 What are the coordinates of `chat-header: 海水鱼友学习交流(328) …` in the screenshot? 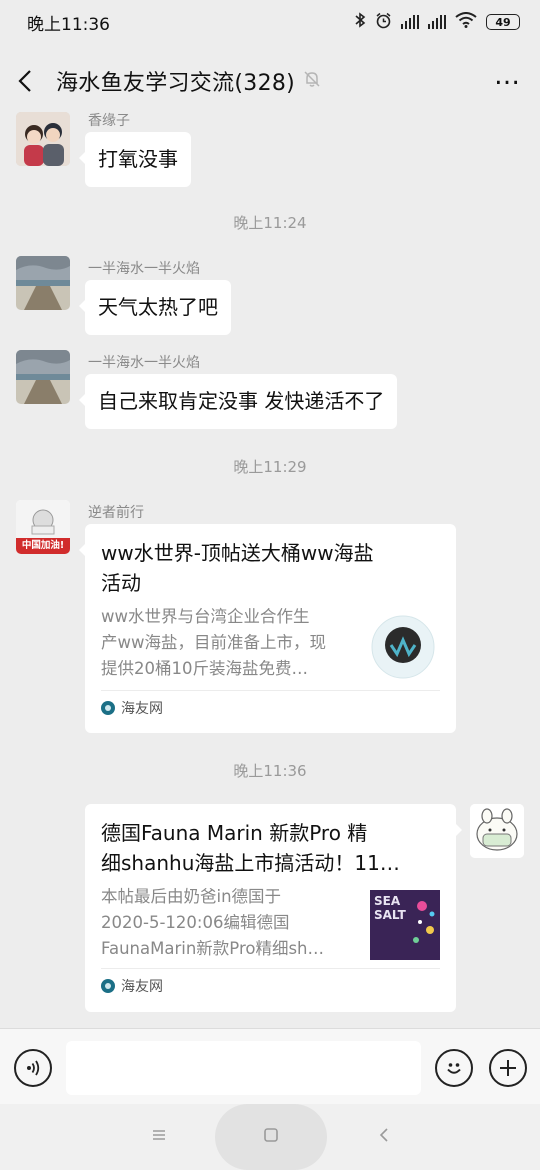 It's located at (270, 81).